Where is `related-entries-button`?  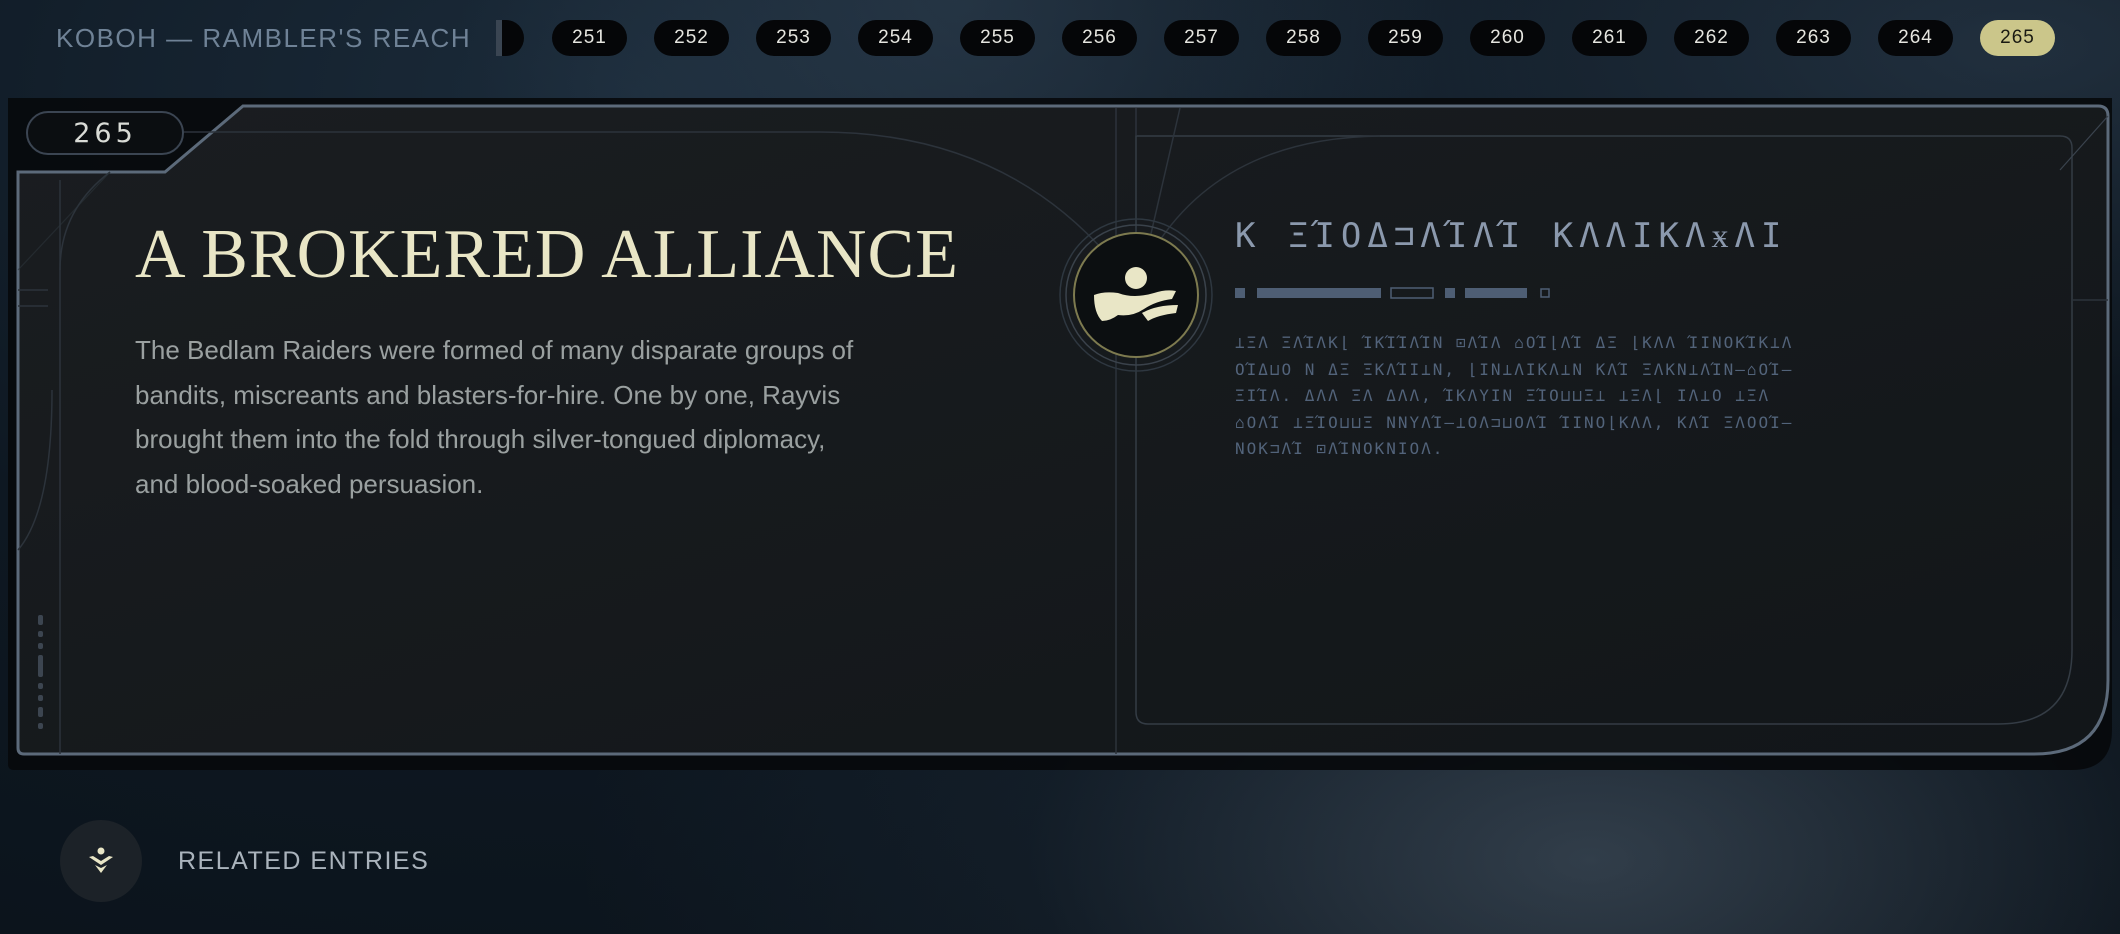 related-entries-button is located at coordinates (101, 861).